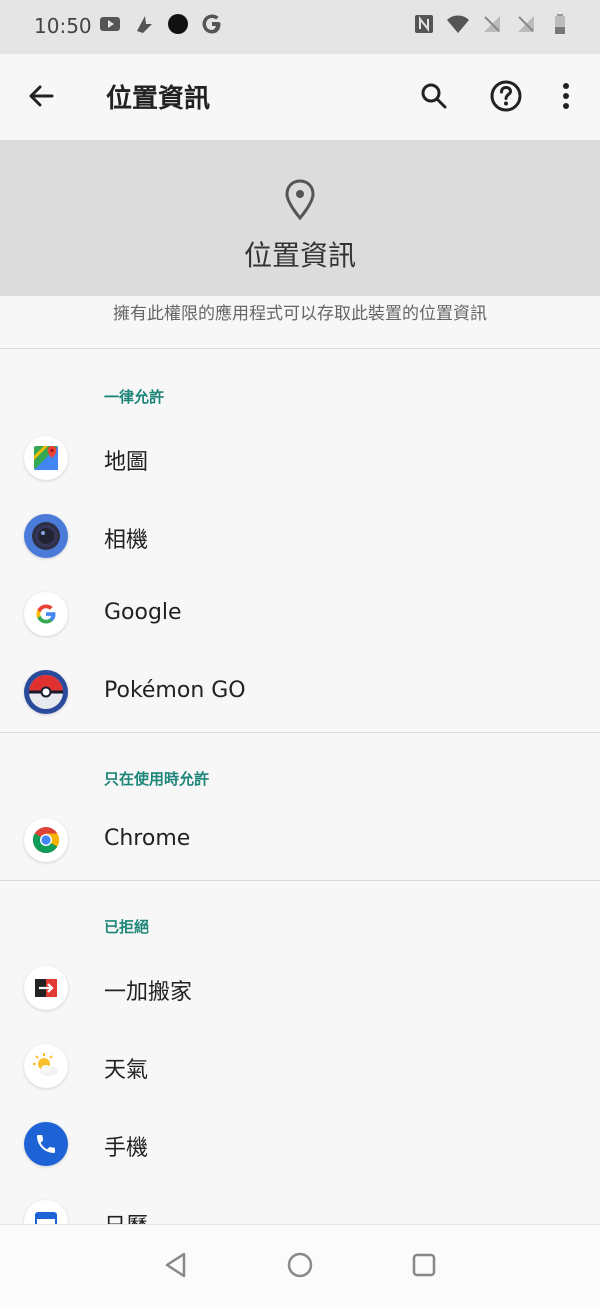 The image size is (600, 1305). Describe the element at coordinates (46, 692) in the screenshot. I see `pokemon-go-icon` at that location.